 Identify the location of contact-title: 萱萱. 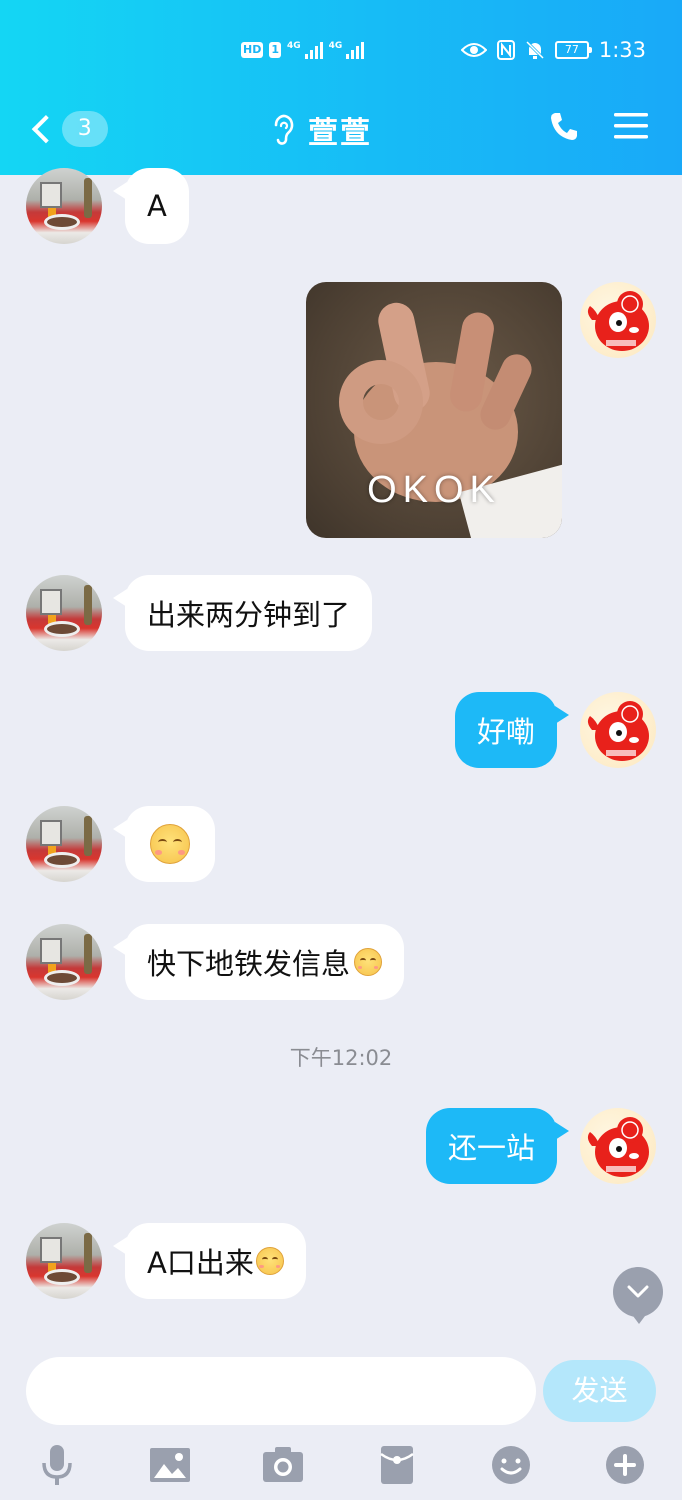
(321, 130).